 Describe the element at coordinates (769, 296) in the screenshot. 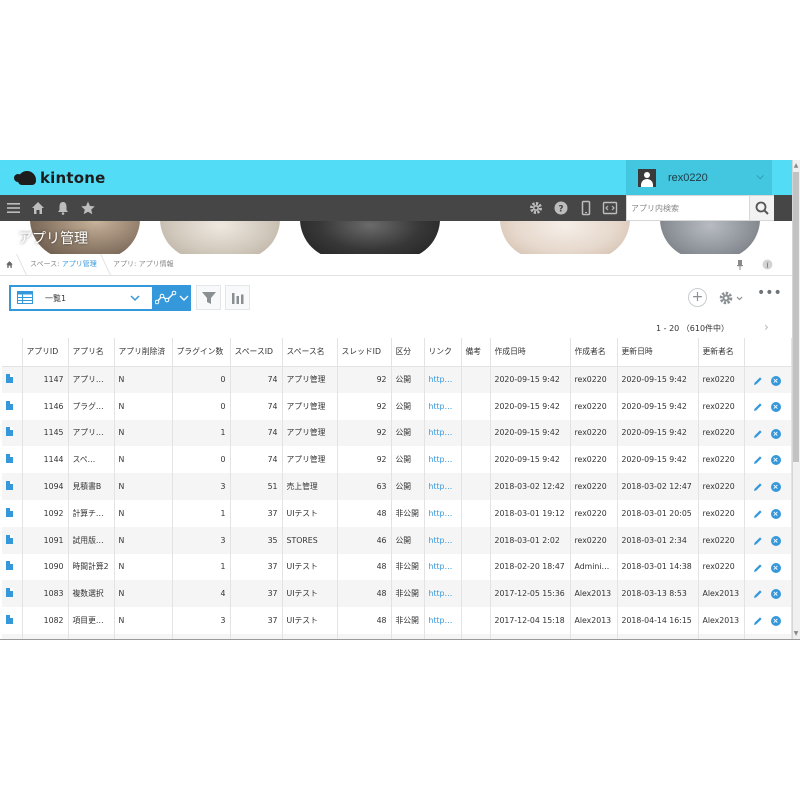

I see `more-options-button: •••` at that location.